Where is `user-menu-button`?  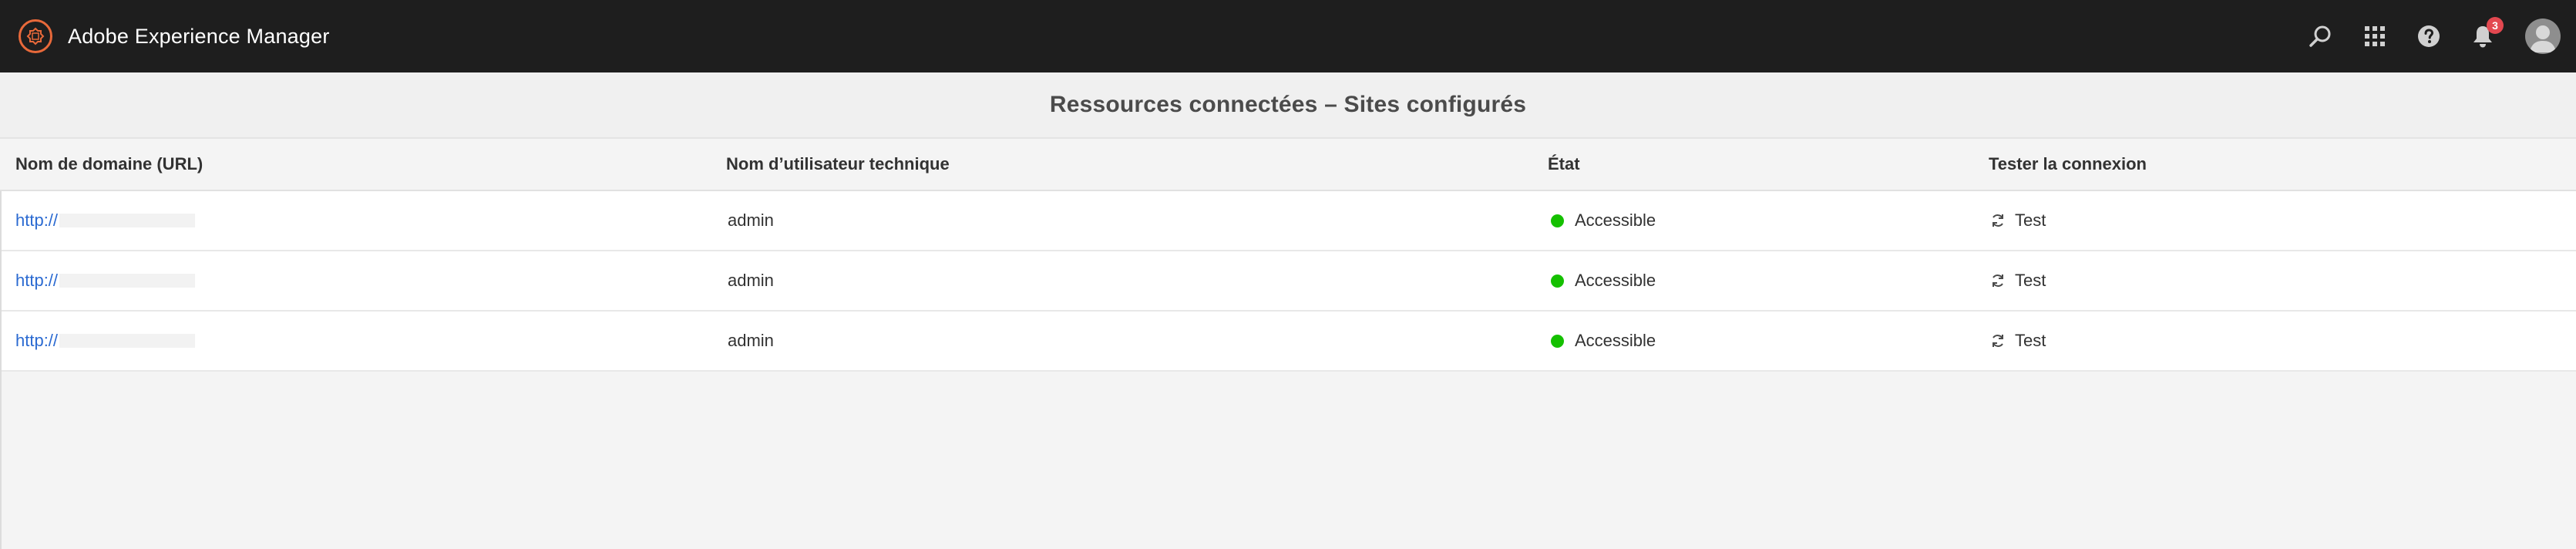
user-menu-button is located at coordinates (2543, 36).